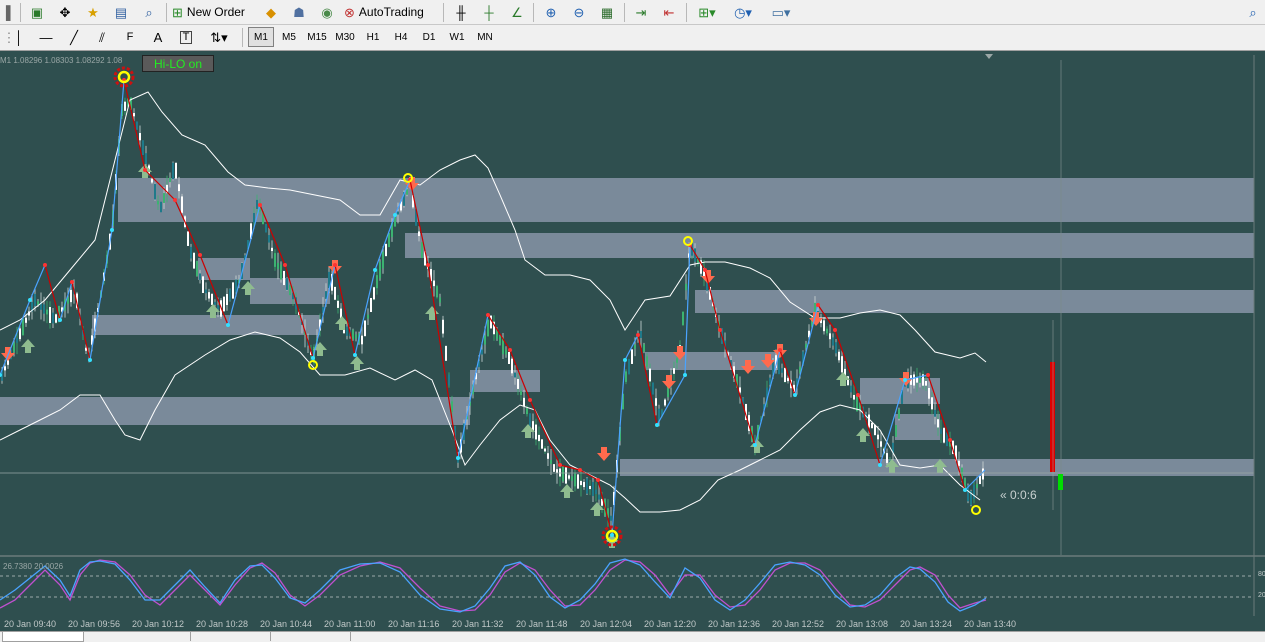 The height and width of the screenshot is (642, 1265). Describe the element at coordinates (373, 37) in the screenshot. I see `timeframe-h1: H1` at that location.